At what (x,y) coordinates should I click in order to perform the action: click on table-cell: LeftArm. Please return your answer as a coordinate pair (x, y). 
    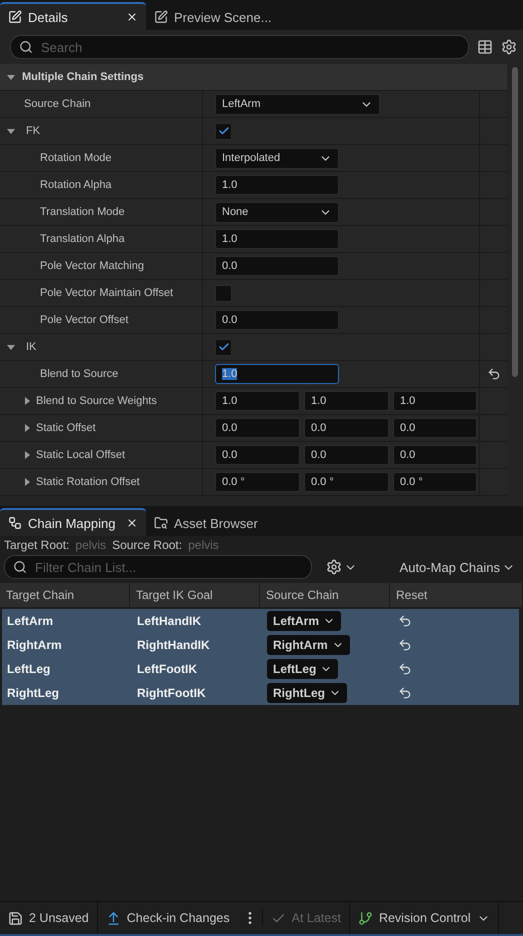
    Looking at the image, I should click on (67, 621).